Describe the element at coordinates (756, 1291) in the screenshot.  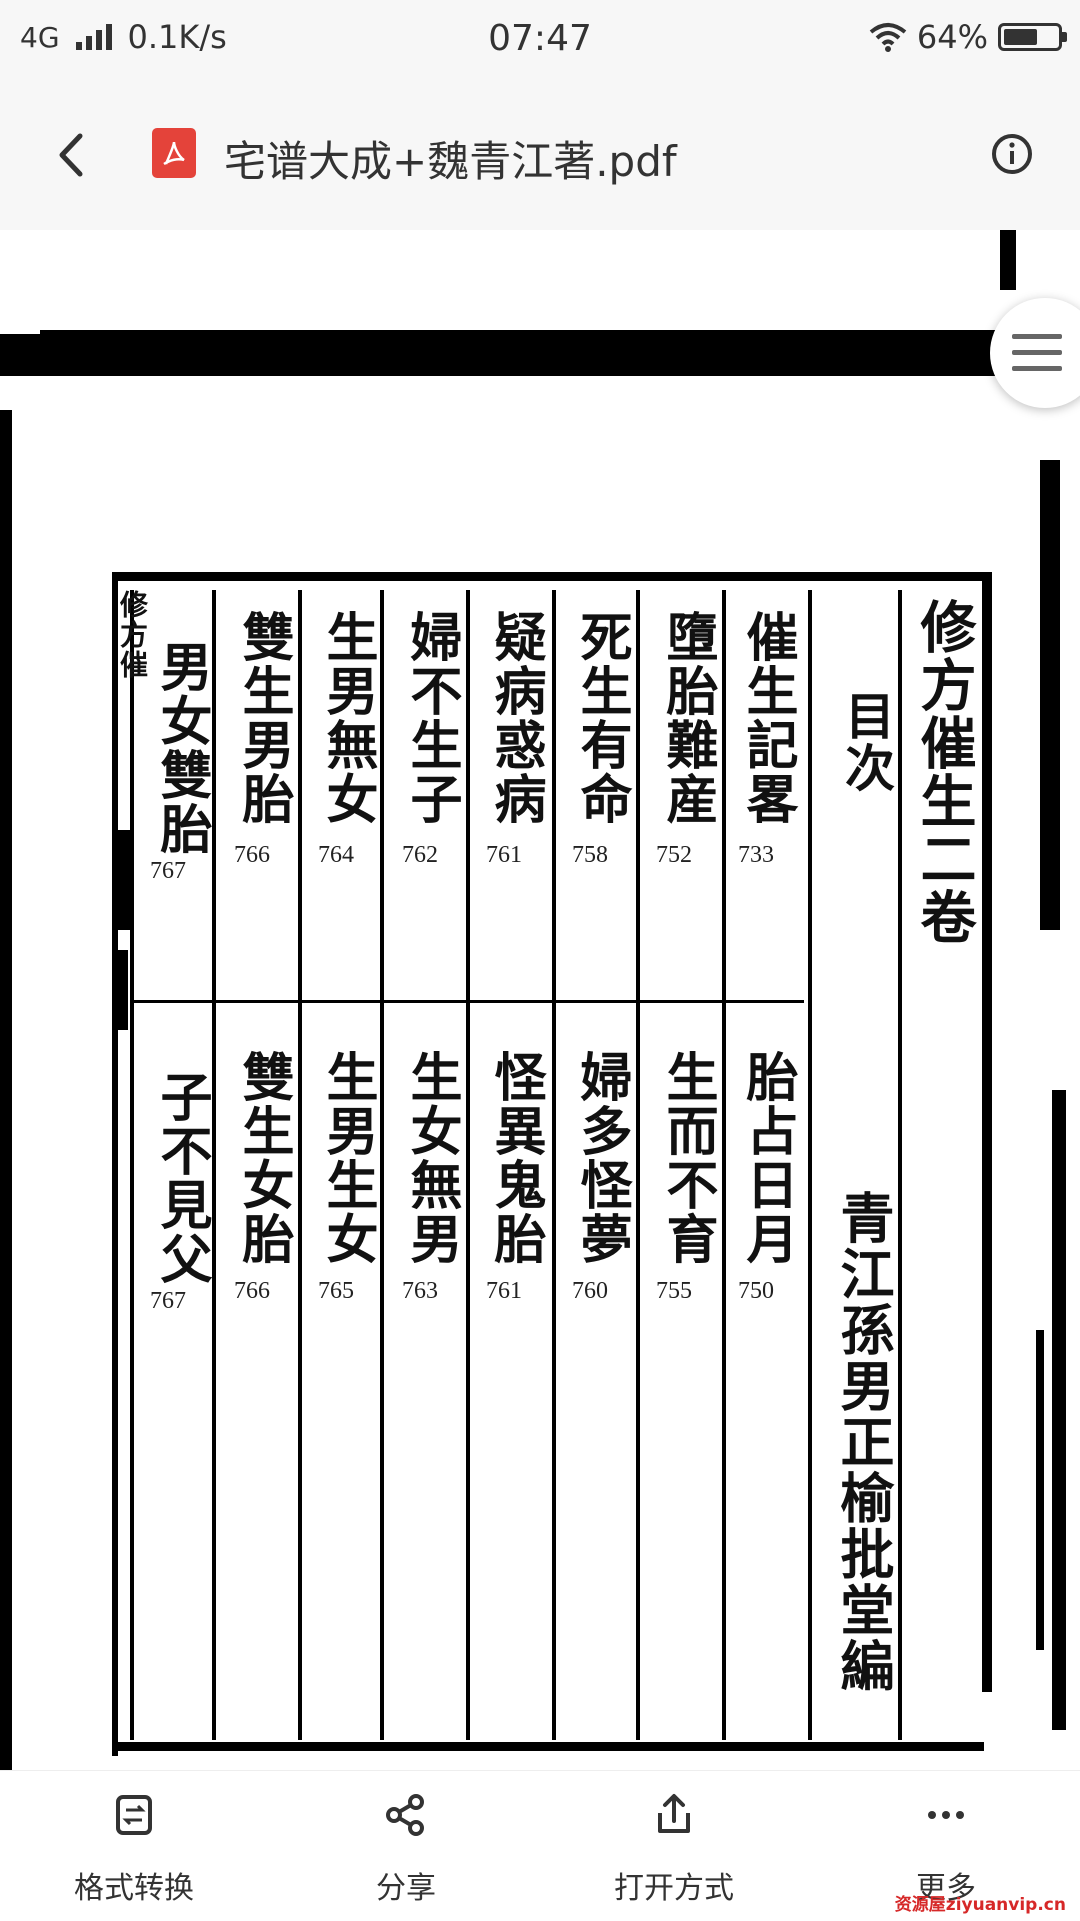
I see `toc-entry-page: 750` at that location.